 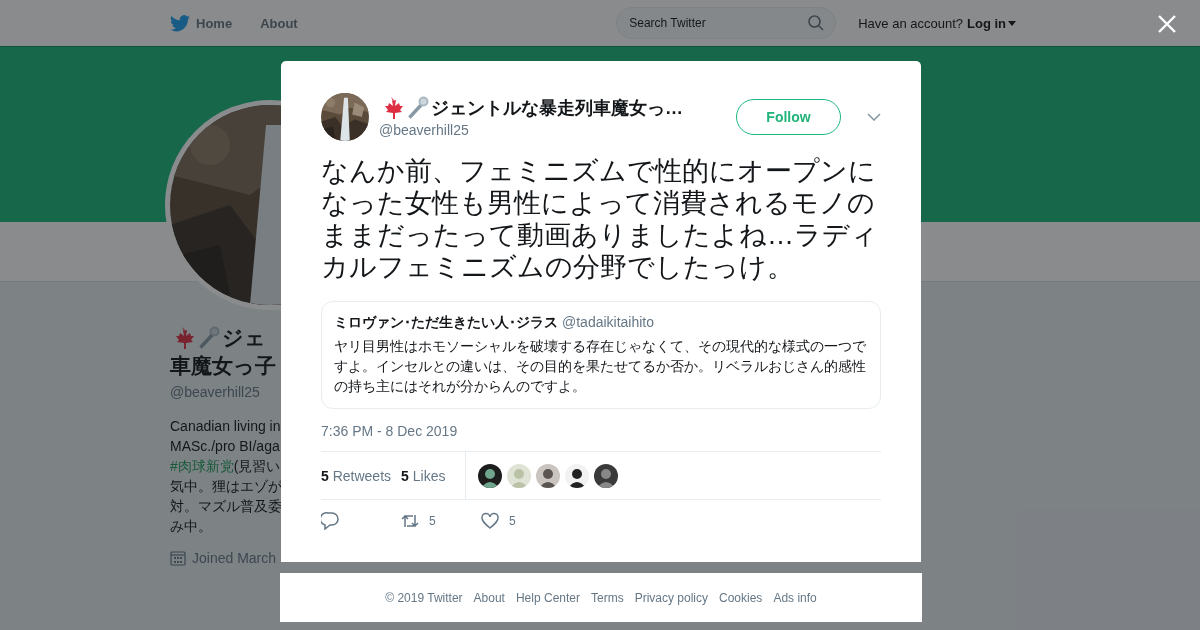 I want to click on author-handle: @beaverhill25, so click(x=424, y=130).